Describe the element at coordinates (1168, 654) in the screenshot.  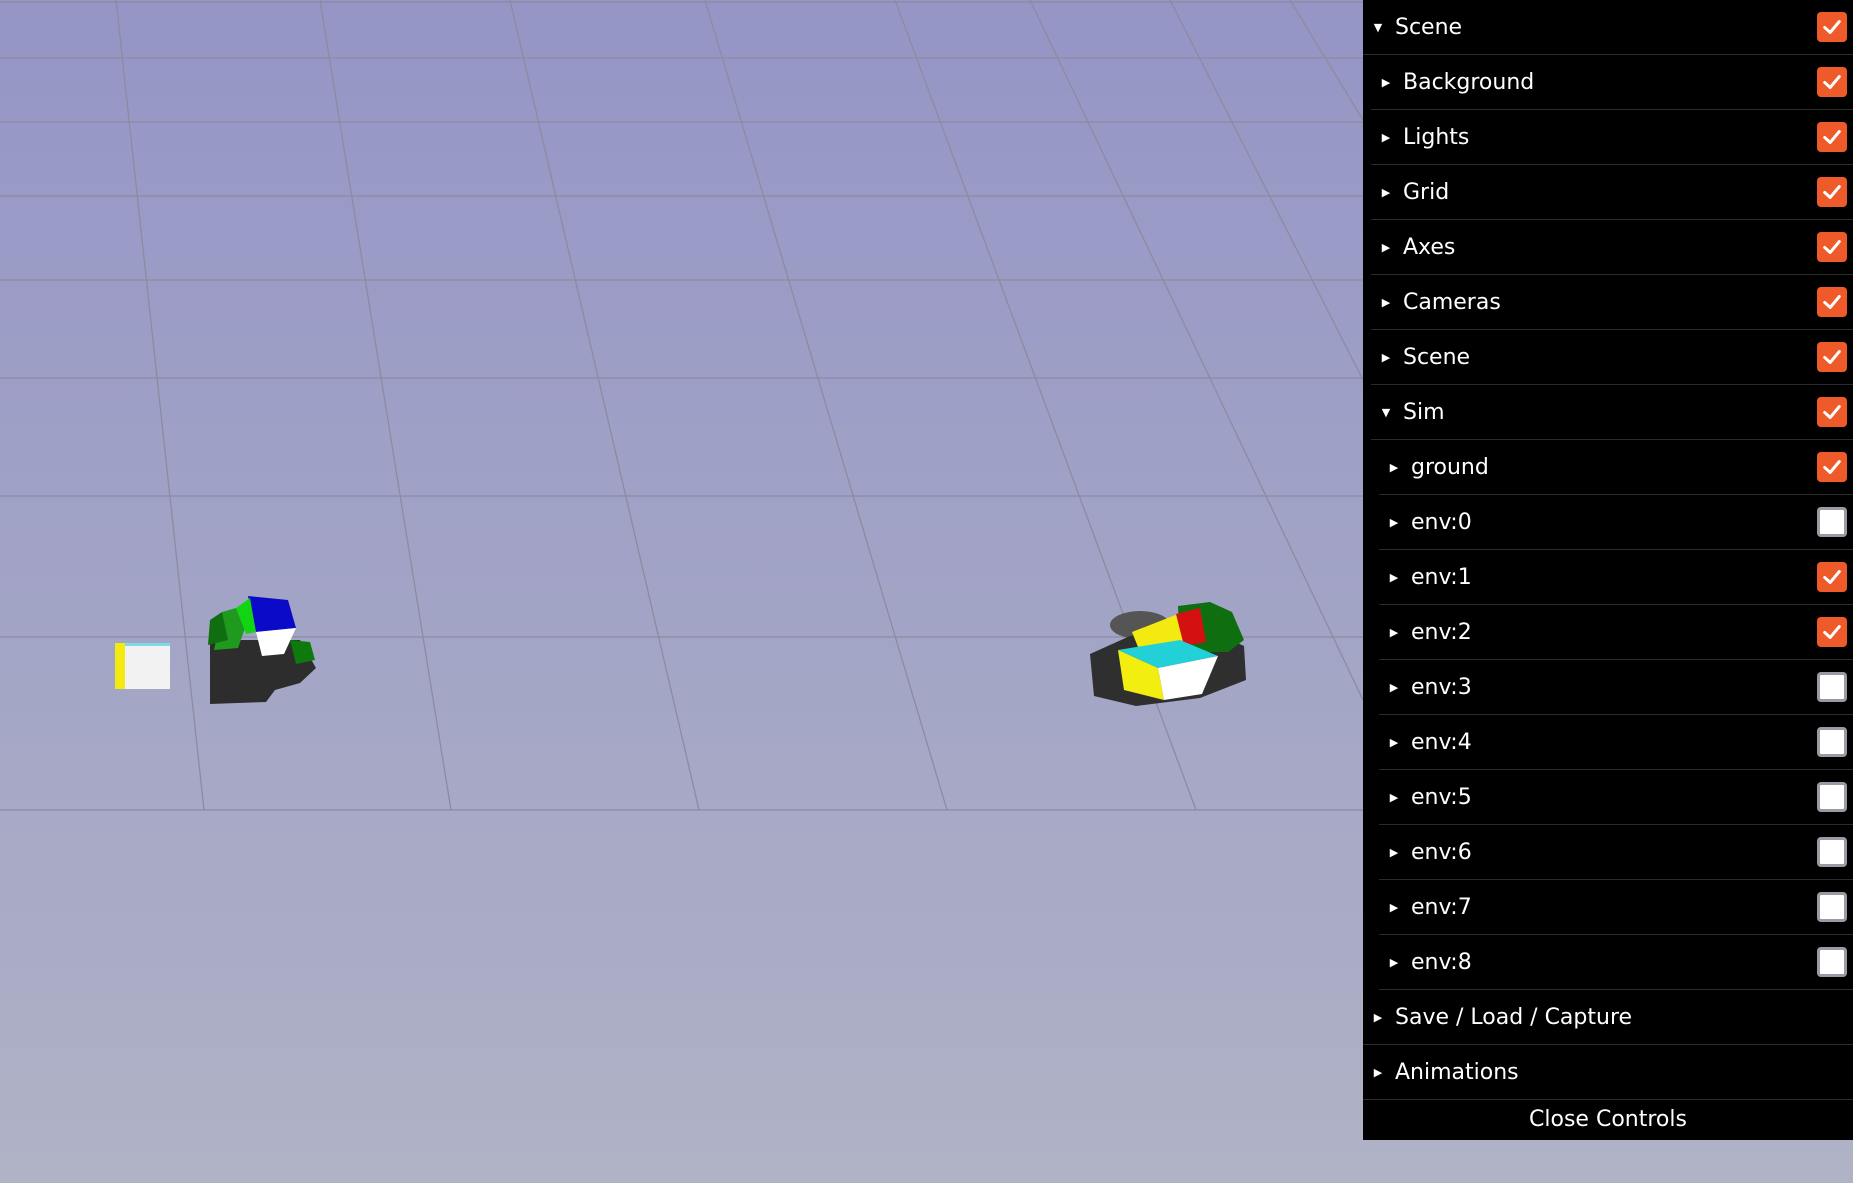
I see `env2-robot-hand` at that location.